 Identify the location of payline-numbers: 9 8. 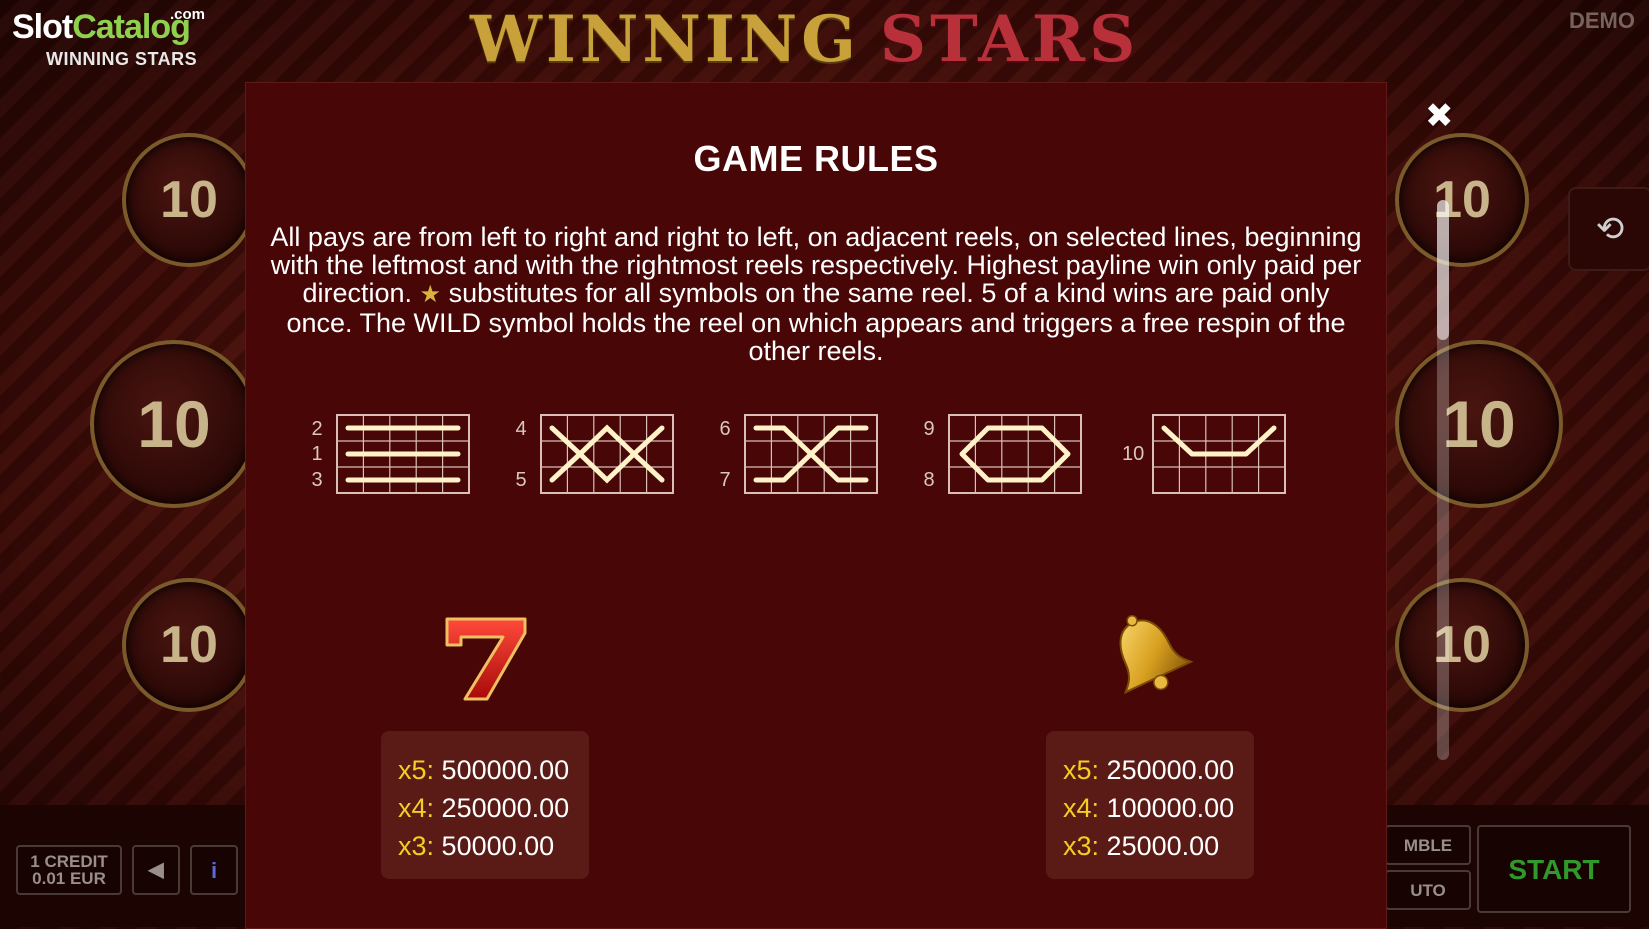
(929, 453).